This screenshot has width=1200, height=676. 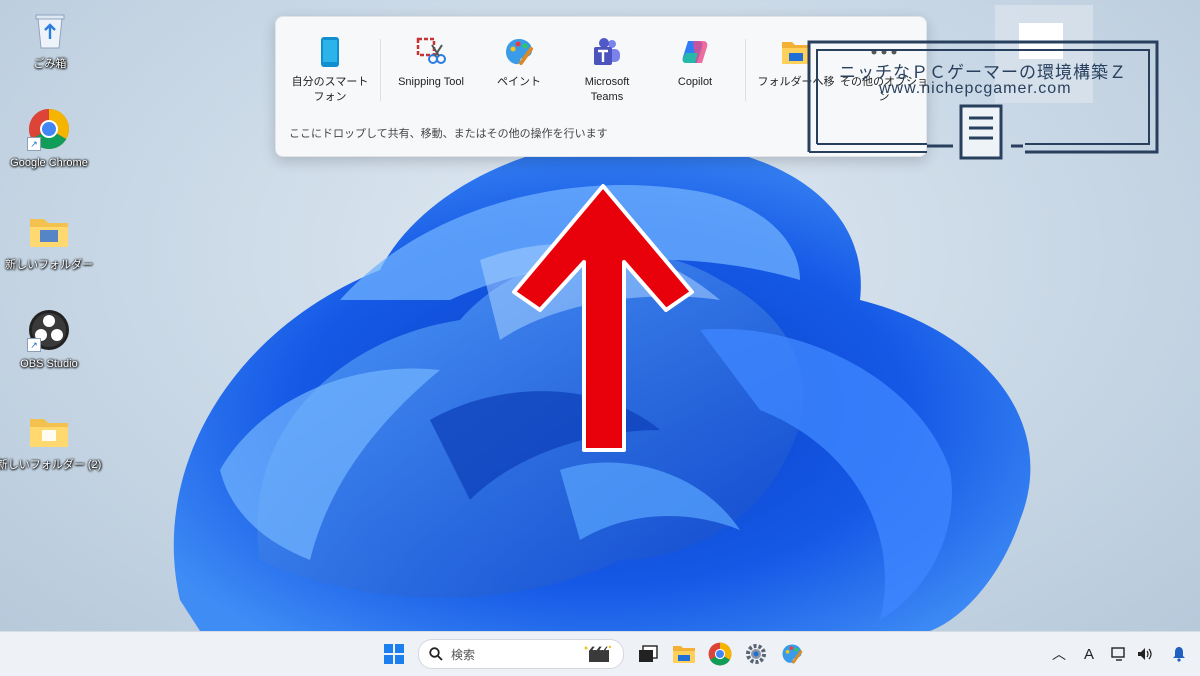 I want to click on desktop-icon-obs: ↗ OBS Studio, so click(x=49, y=339).